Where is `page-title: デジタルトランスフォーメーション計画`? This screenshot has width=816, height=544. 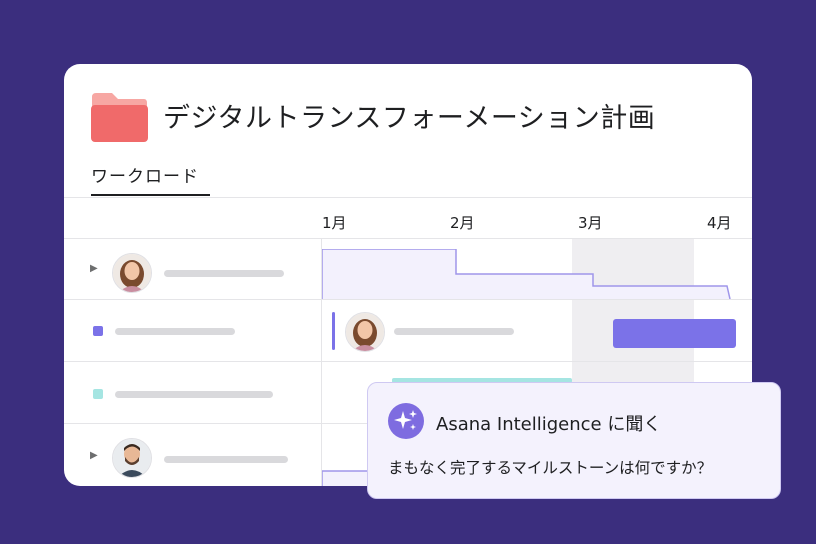
page-title: デジタルトランスフォーメーション計画 is located at coordinates (409, 118).